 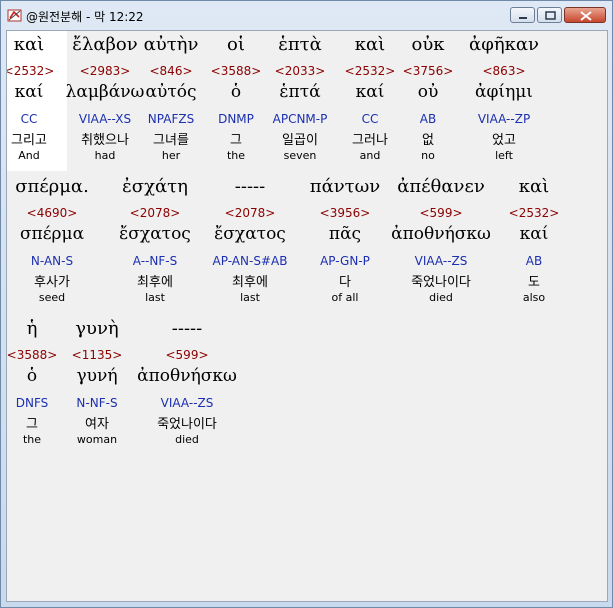 I want to click on word-morph: AP-GN-P, so click(x=345, y=261).